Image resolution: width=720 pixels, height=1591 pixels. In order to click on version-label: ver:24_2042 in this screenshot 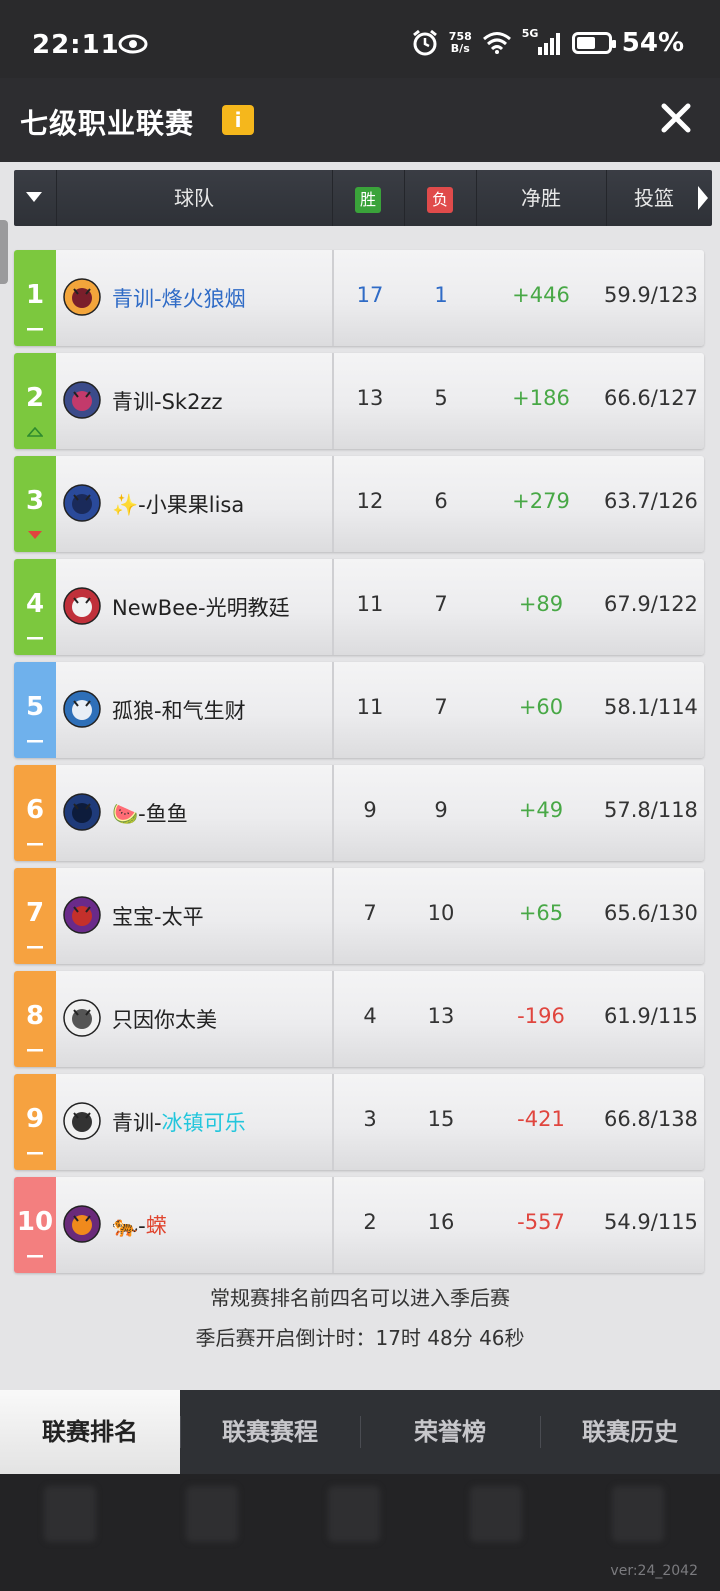, I will do `click(654, 1571)`.